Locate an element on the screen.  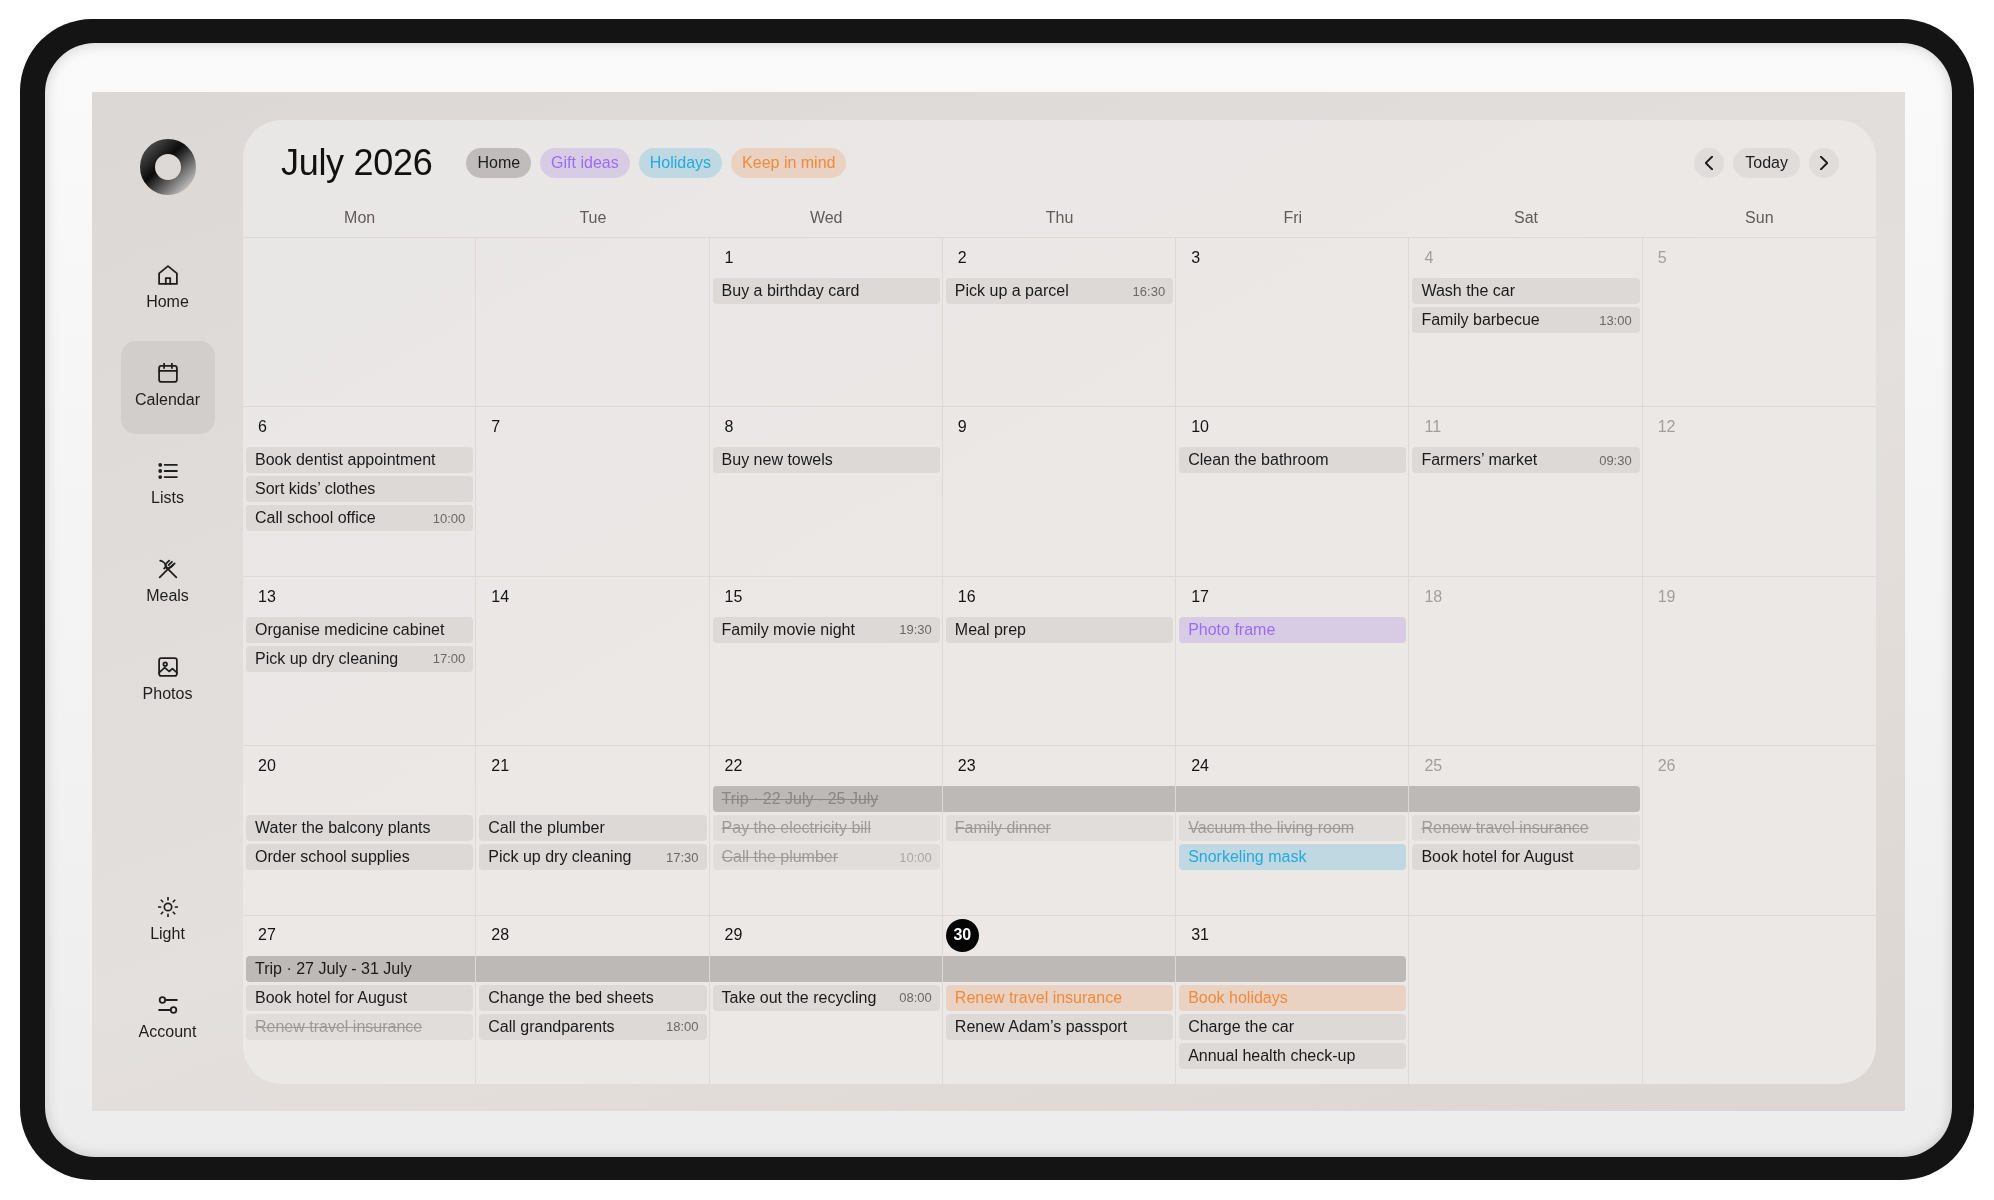
event-title: Buy new towels is located at coordinates (777, 460).